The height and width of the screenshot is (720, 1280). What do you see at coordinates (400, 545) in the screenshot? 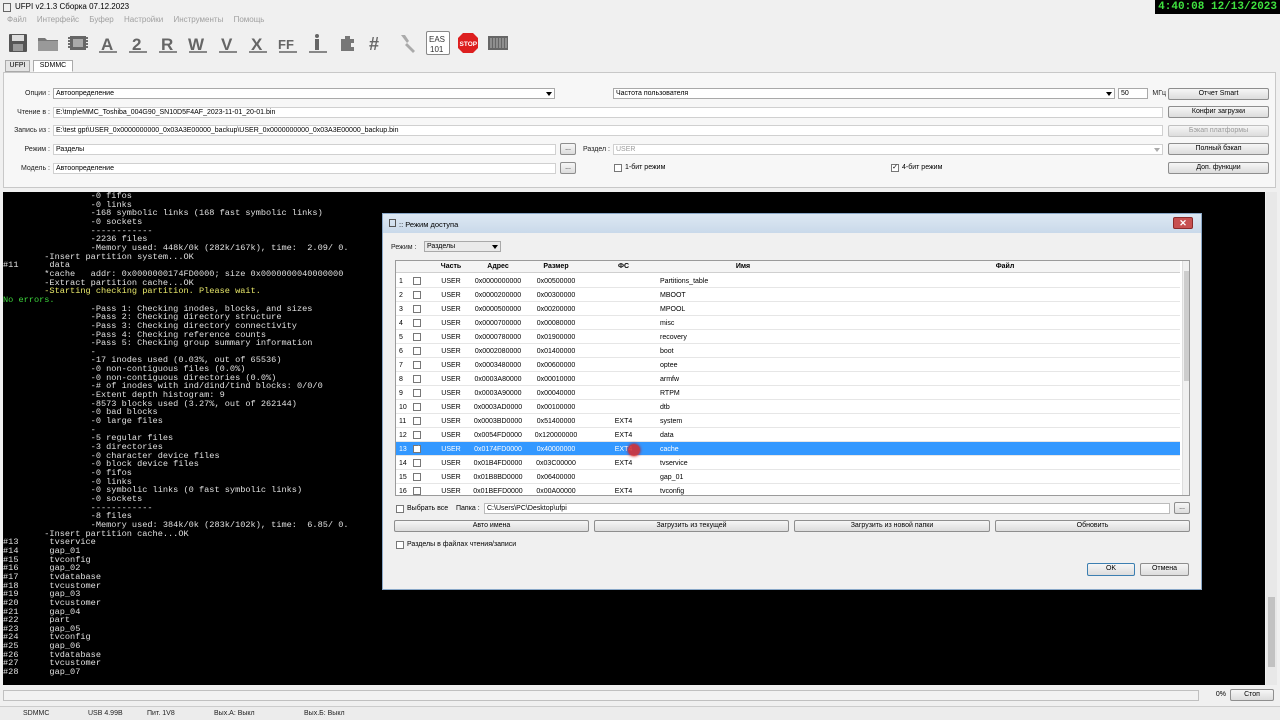
I see `partitions-in-files-checkbox` at bounding box center [400, 545].